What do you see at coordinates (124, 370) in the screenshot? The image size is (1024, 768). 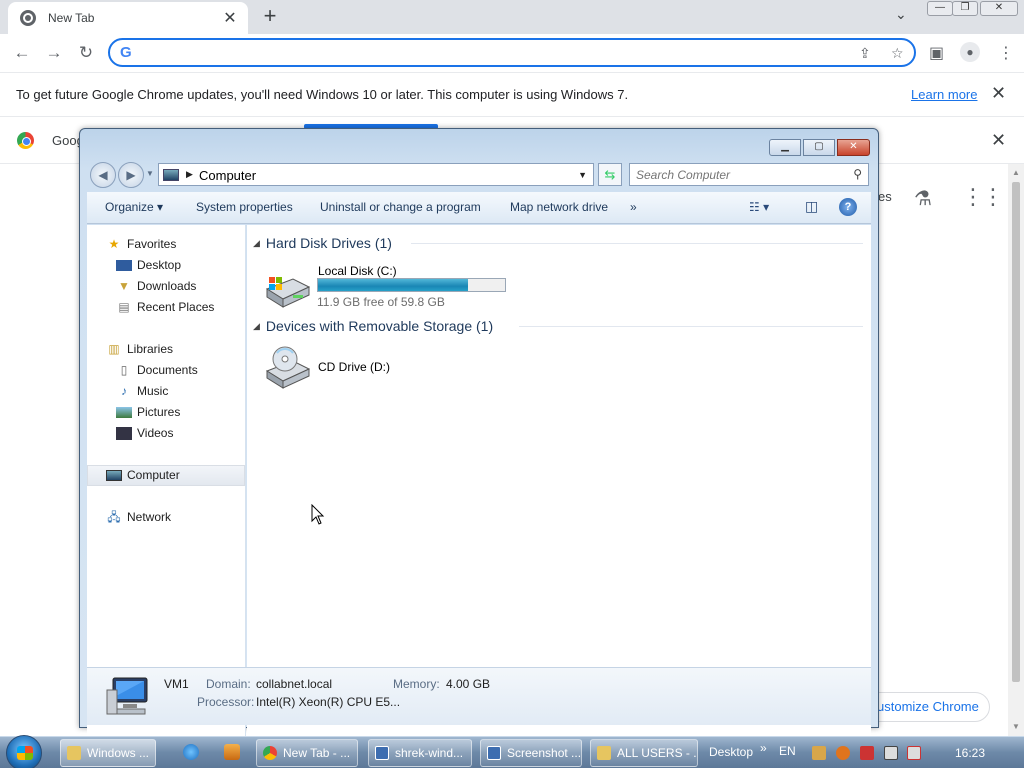 I see `documents-icon: ▯` at bounding box center [124, 370].